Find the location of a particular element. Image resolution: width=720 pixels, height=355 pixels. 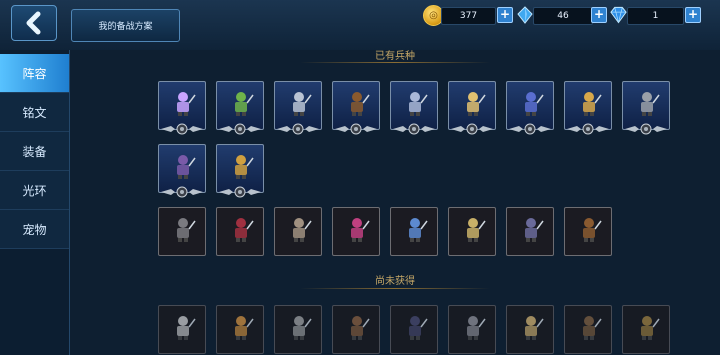

add-diamond-button: + is located at coordinates (693, 15).